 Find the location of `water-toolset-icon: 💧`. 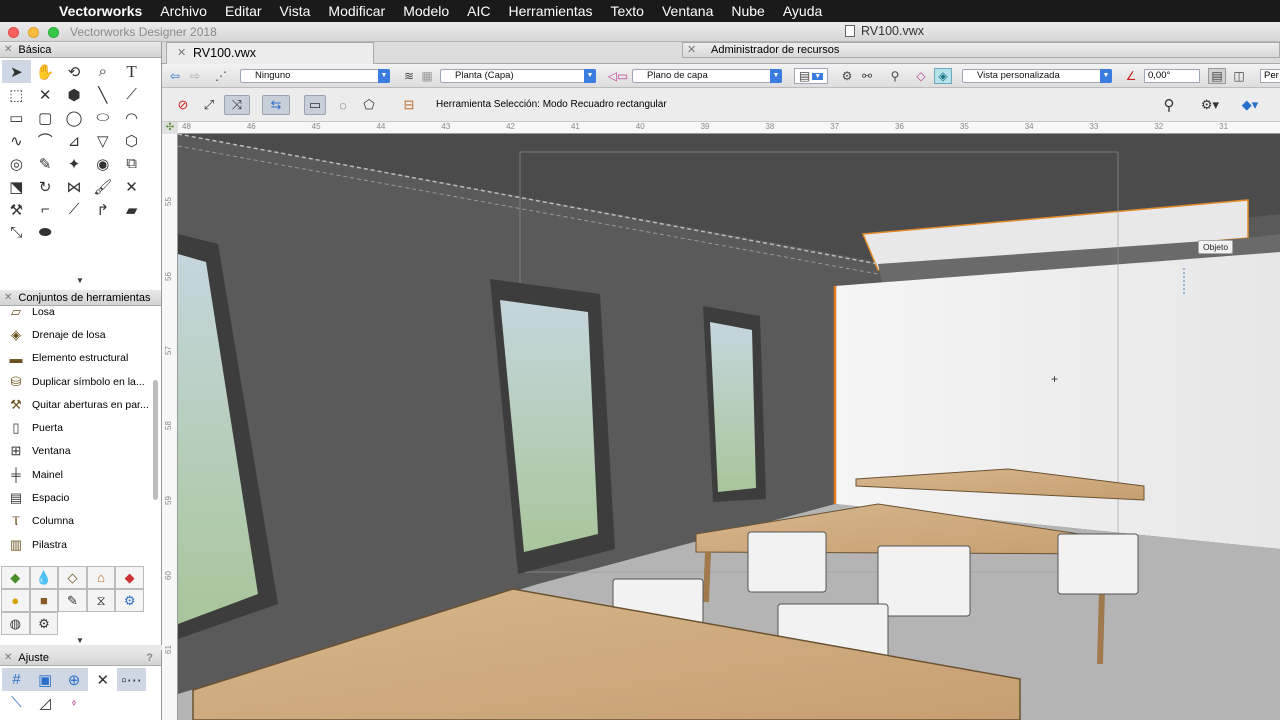

water-toolset-icon: 💧 is located at coordinates (44, 577).